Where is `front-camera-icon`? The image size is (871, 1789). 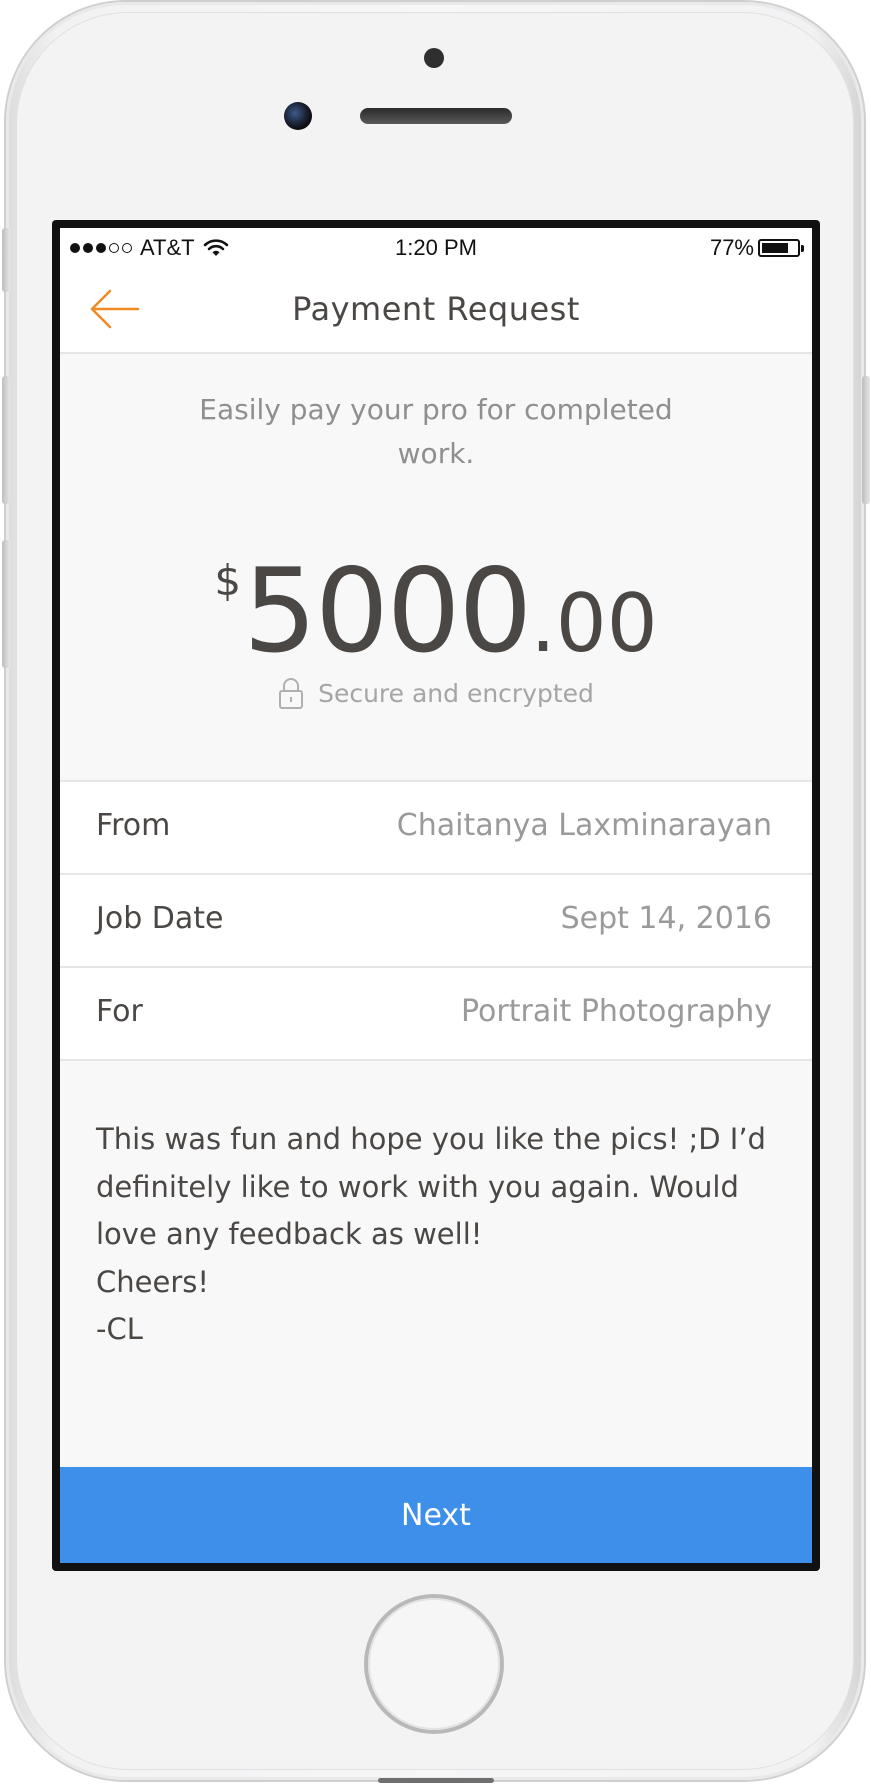
front-camera-icon is located at coordinates (298, 116).